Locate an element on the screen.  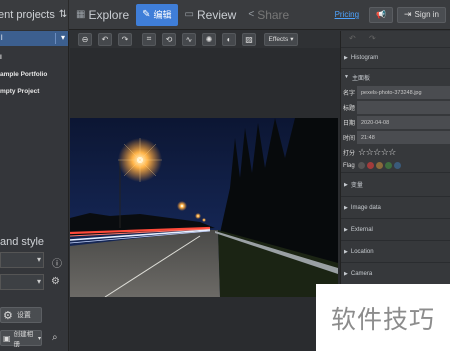
flag-row: Flag is located at coordinates (395, 165).